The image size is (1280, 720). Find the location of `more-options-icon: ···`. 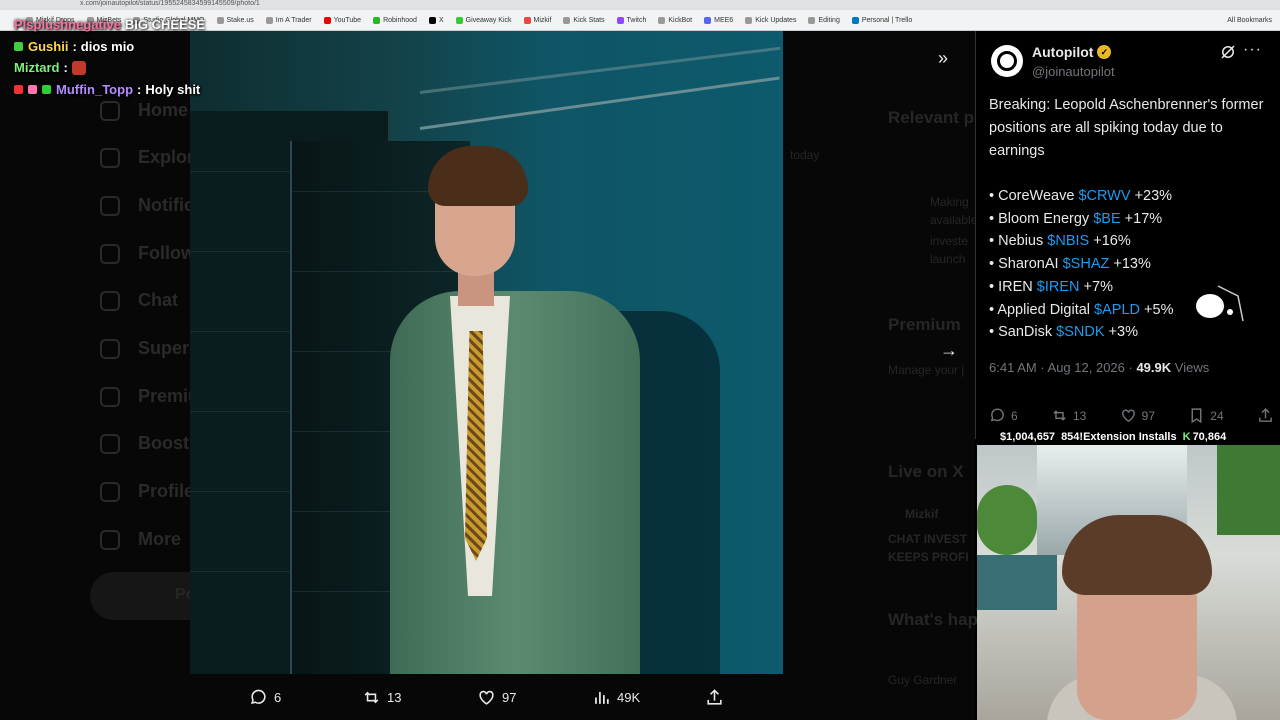

more-options-icon: ··· is located at coordinates (1252, 50).